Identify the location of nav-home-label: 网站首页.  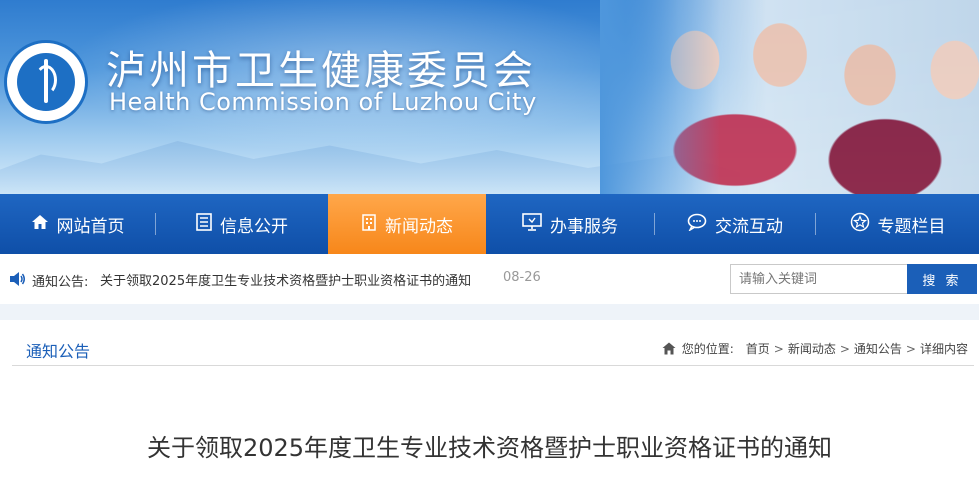
(90, 226).